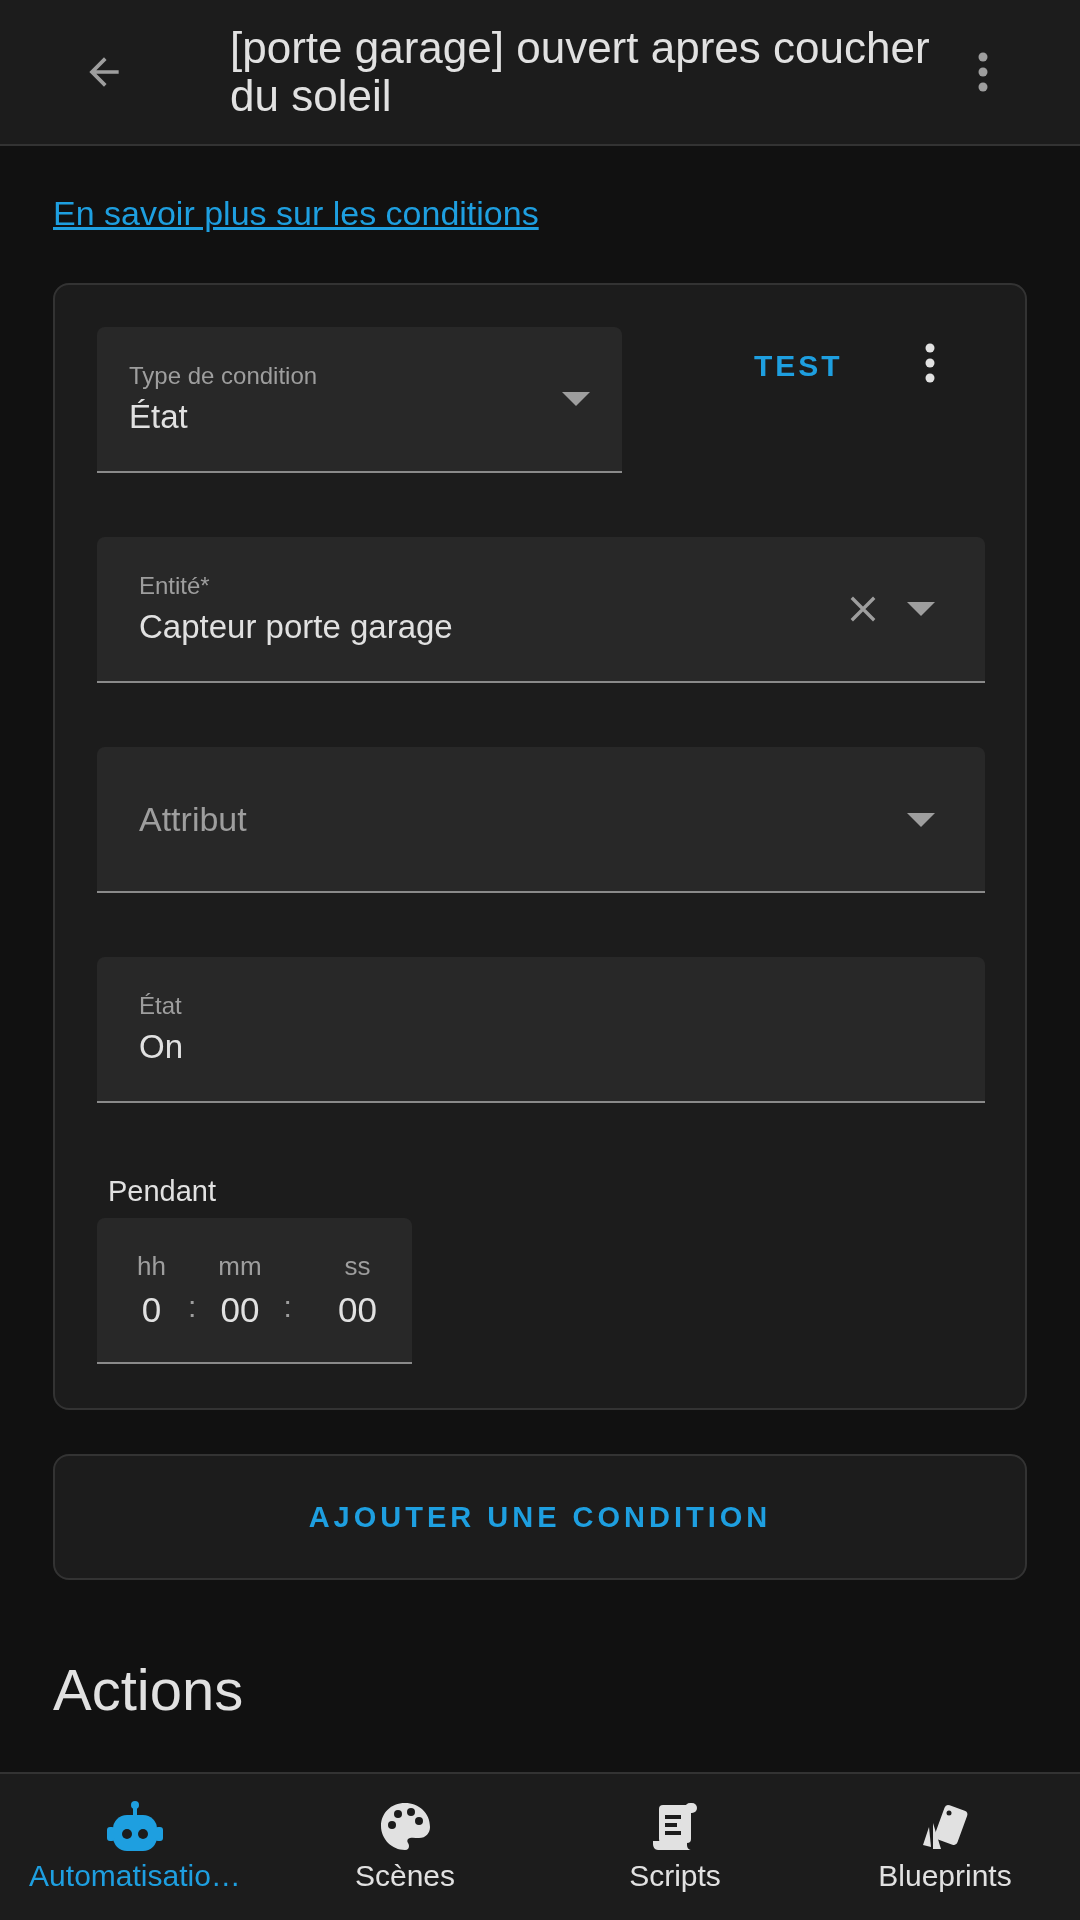 The height and width of the screenshot is (1920, 1080). What do you see at coordinates (359, 400) in the screenshot?
I see `condition-type-dropdown: Type de condition État` at bounding box center [359, 400].